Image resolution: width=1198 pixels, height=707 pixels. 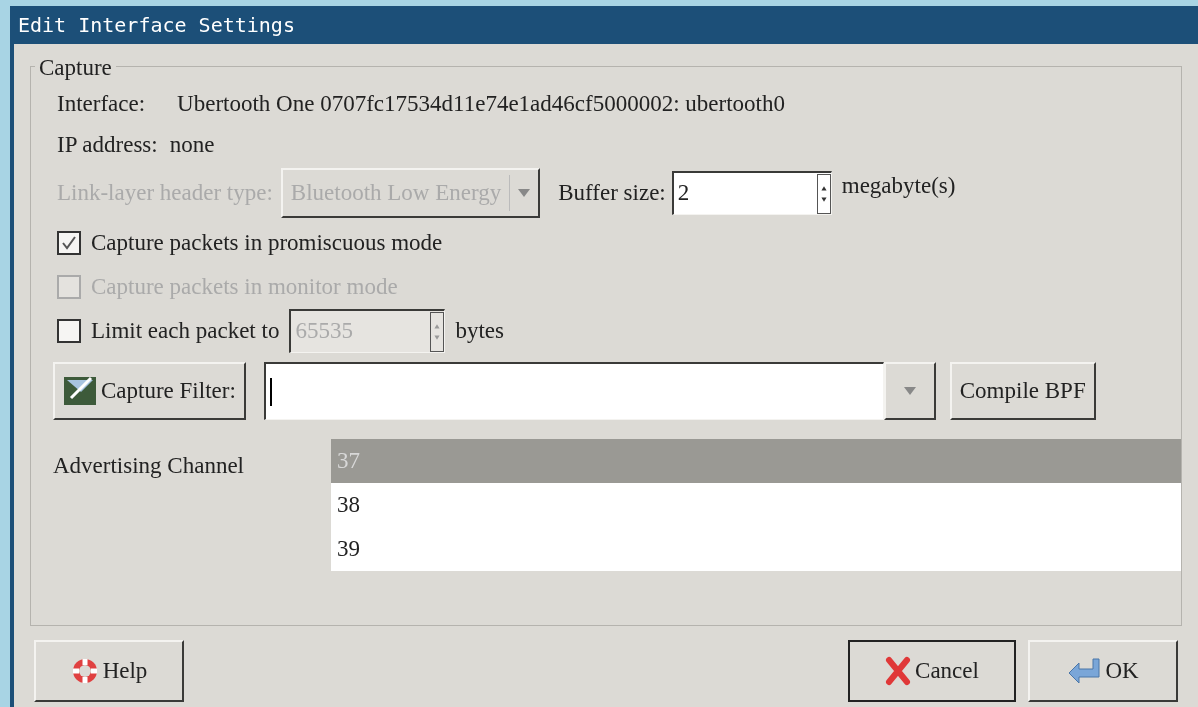 What do you see at coordinates (84, 671) in the screenshot?
I see `lifebuoy-icon` at bounding box center [84, 671].